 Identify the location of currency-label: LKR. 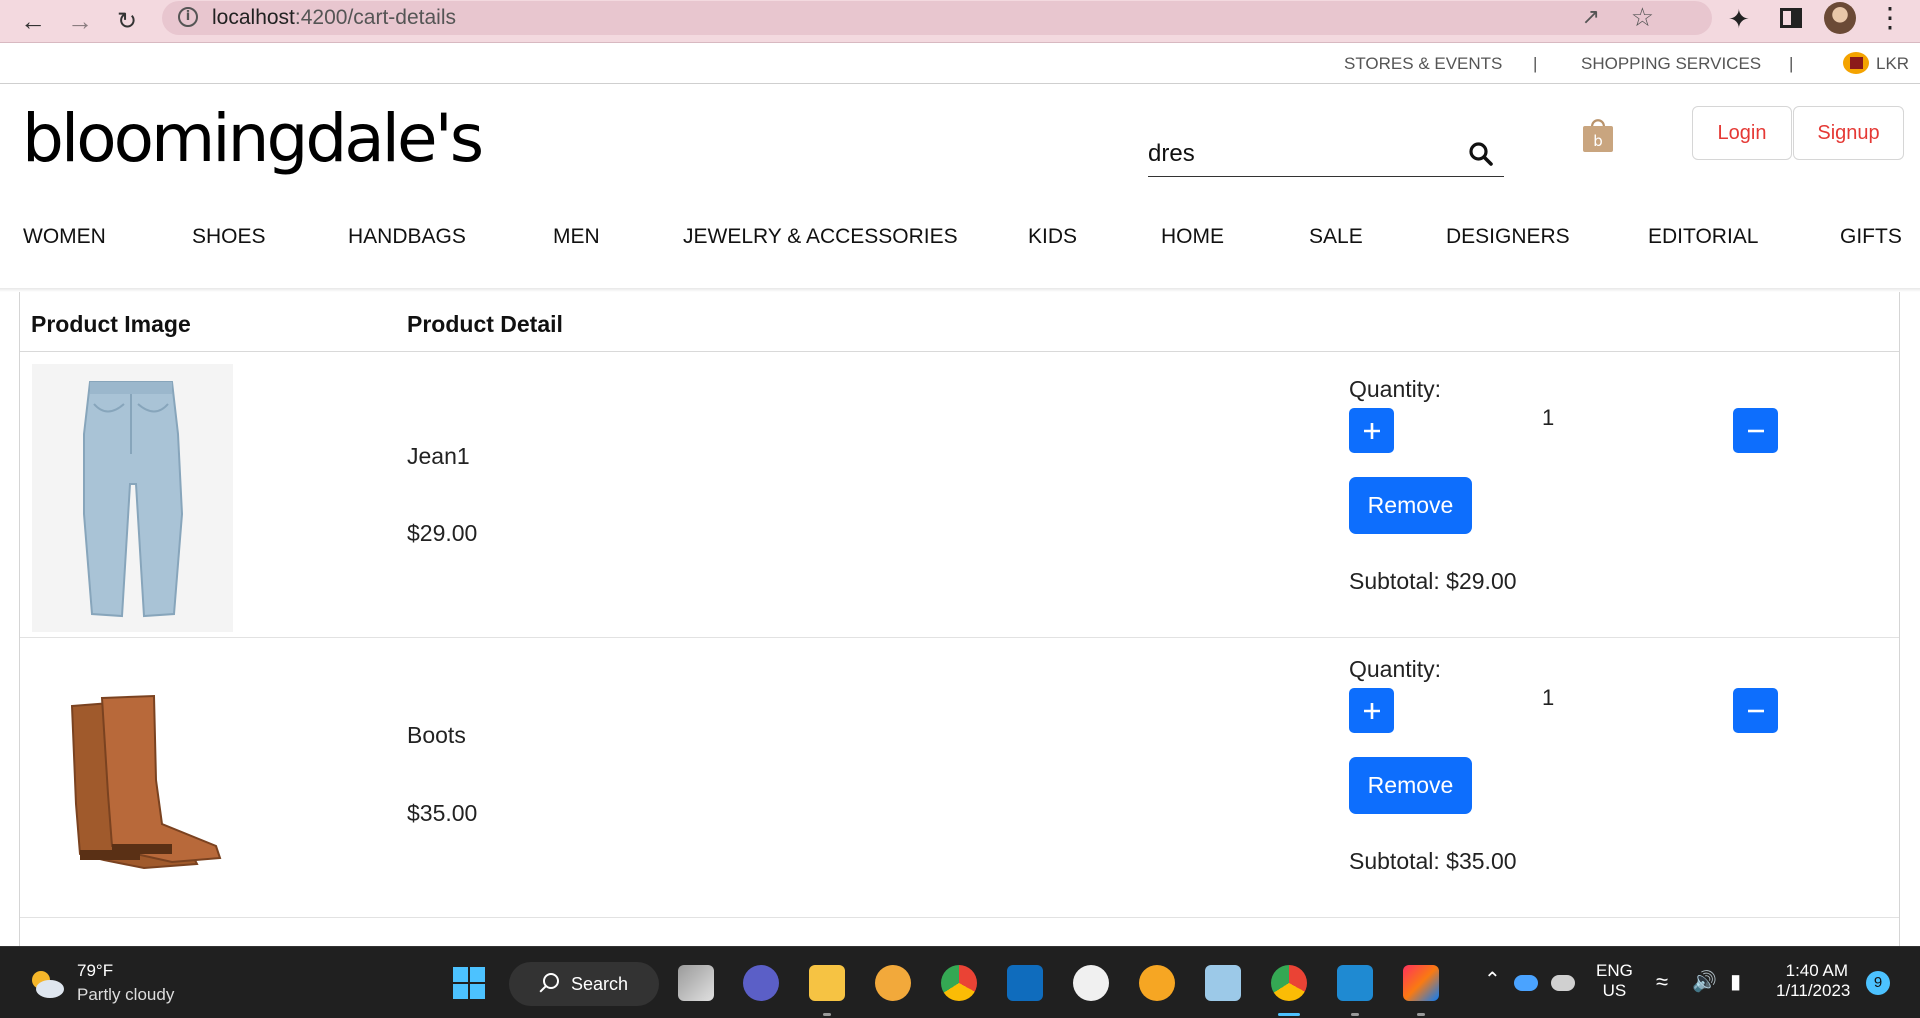
(1892, 64).